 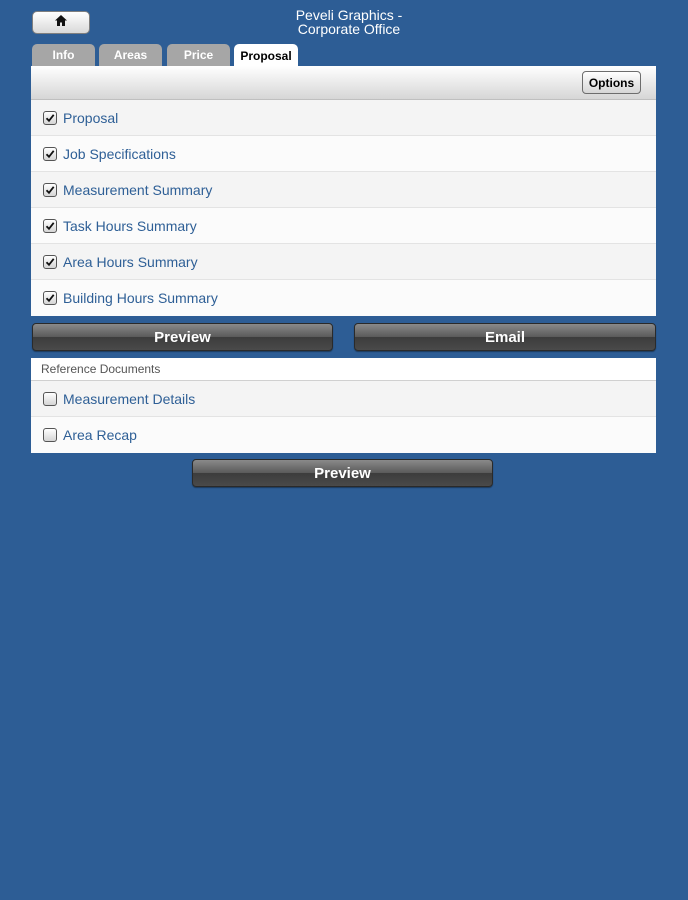 I want to click on title-line-2: Corporate Office, so click(x=349, y=29).